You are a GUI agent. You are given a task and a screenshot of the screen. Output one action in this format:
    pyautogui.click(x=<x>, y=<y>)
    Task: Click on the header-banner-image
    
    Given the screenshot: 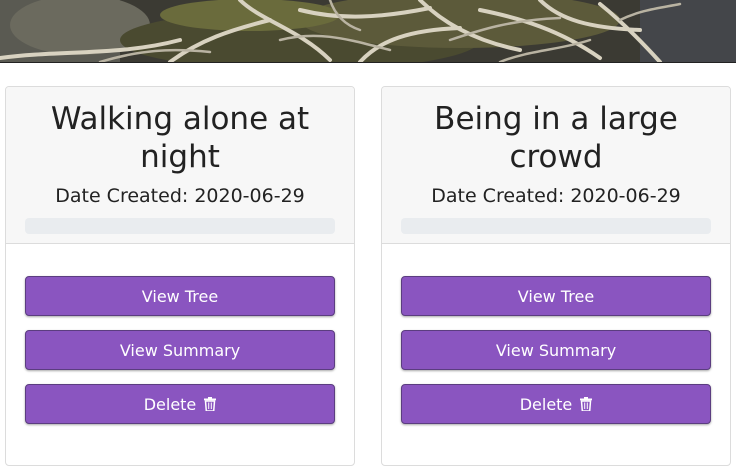 What is the action you would take?
    pyautogui.click(x=368, y=31)
    